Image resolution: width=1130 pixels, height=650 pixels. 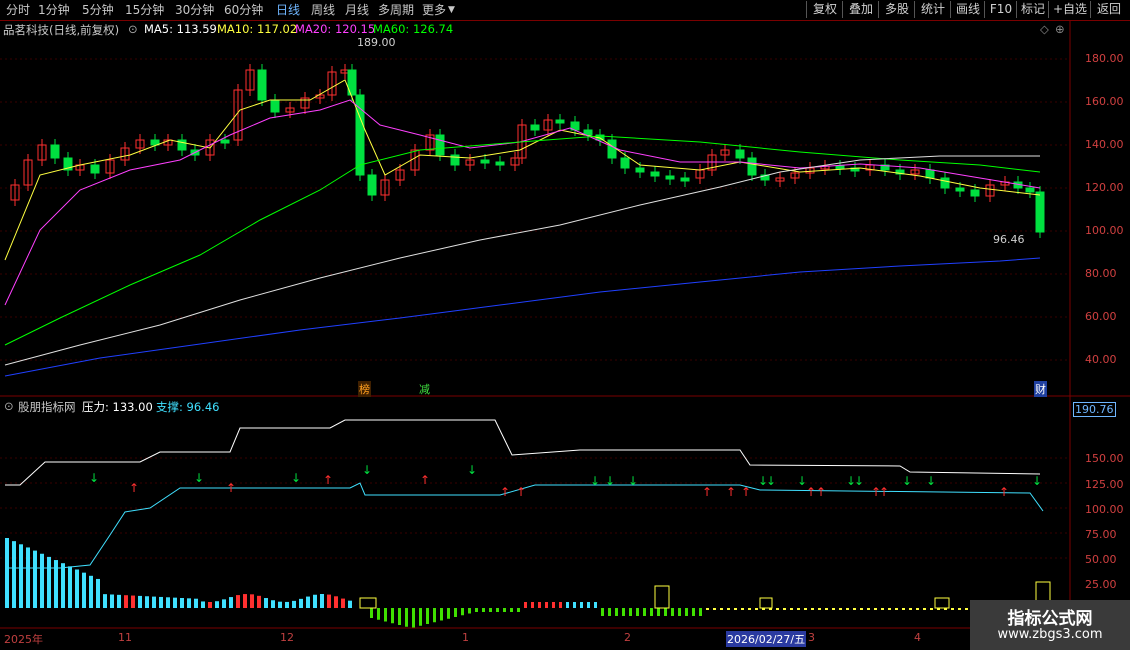 I want to click on period-tab-month: 月线, so click(x=357, y=10).